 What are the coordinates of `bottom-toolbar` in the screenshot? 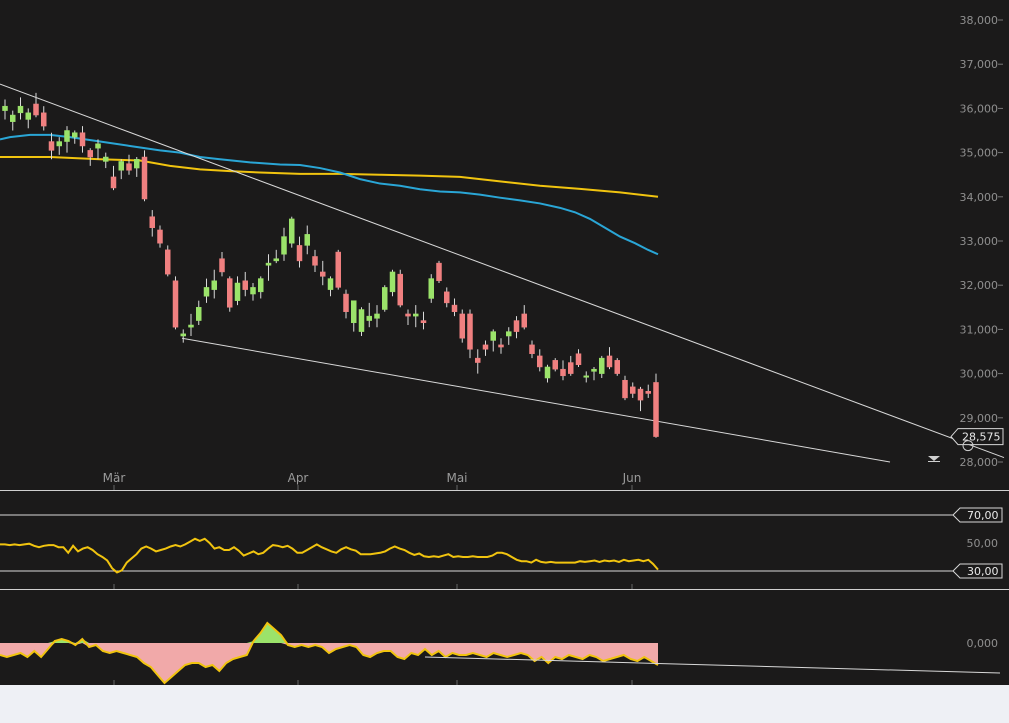 It's located at (504, 704).